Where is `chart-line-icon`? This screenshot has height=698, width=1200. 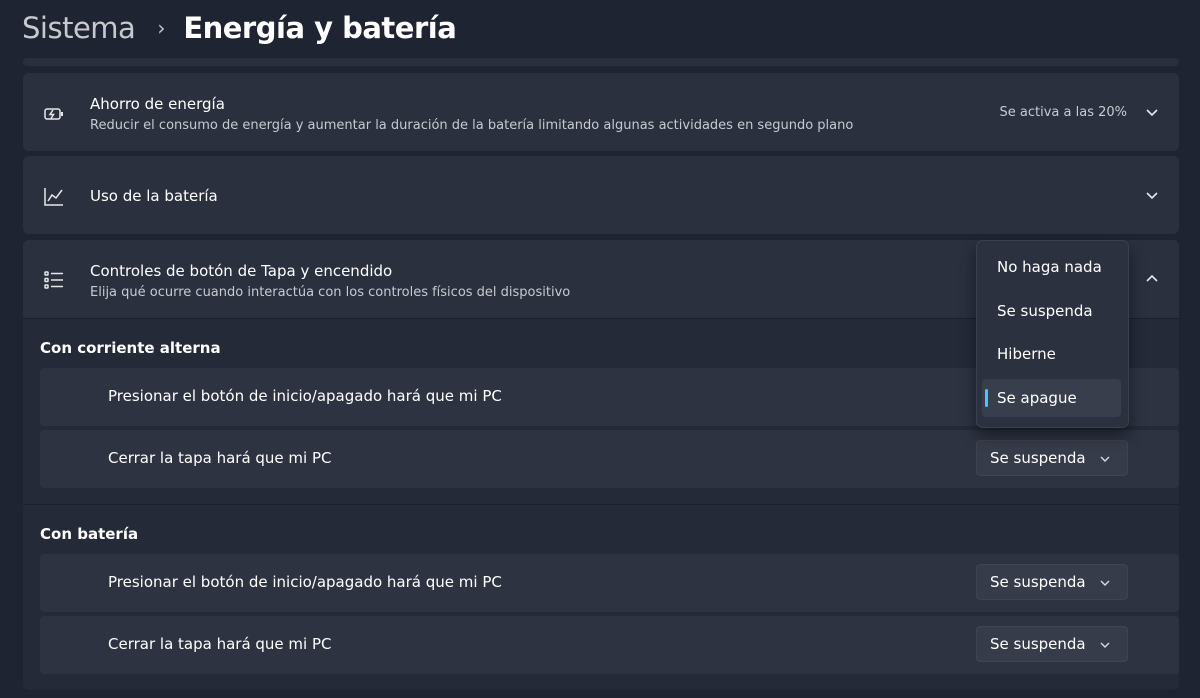 chart-line-icon is located at coordinates (54, 197).